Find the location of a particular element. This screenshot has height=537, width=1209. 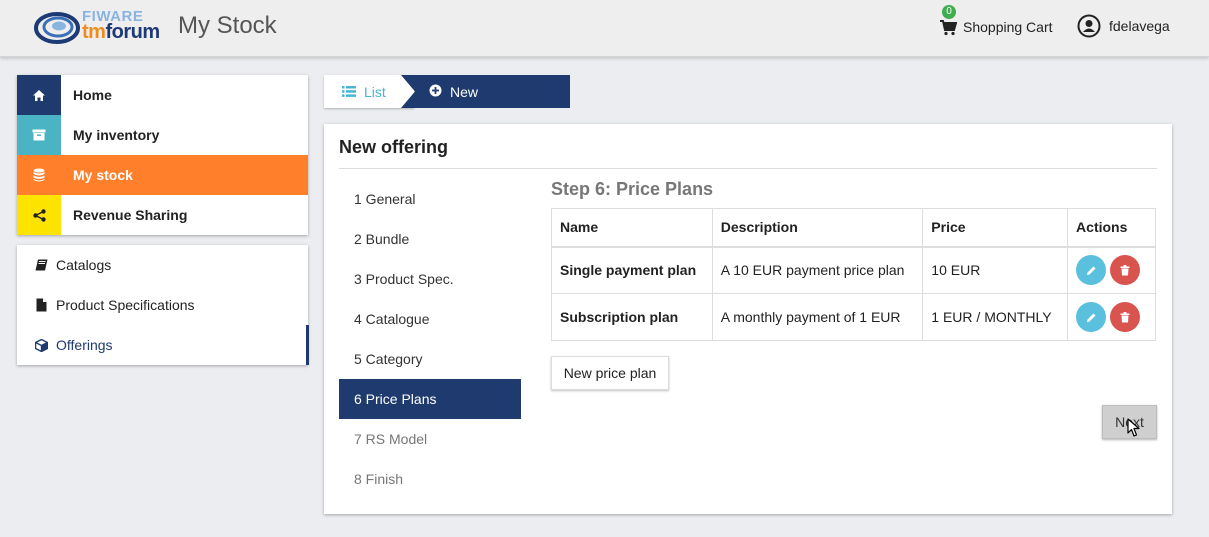

sidebar-item-label: My stock is located at coordinates (103, 175).